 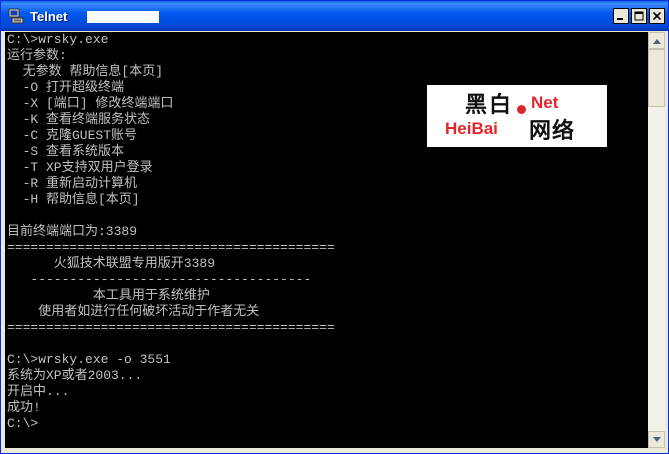 I want to click on console-line: -X [端口] 修改终端端口, so click(x=90, y=103).